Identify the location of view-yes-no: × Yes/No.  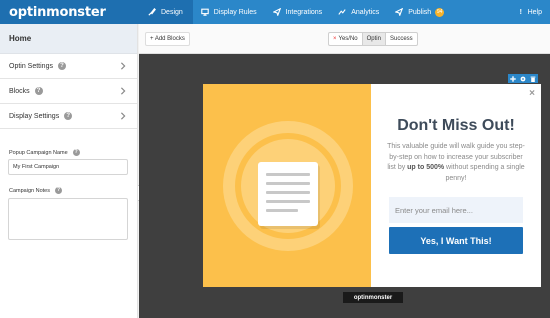
(346, 39).